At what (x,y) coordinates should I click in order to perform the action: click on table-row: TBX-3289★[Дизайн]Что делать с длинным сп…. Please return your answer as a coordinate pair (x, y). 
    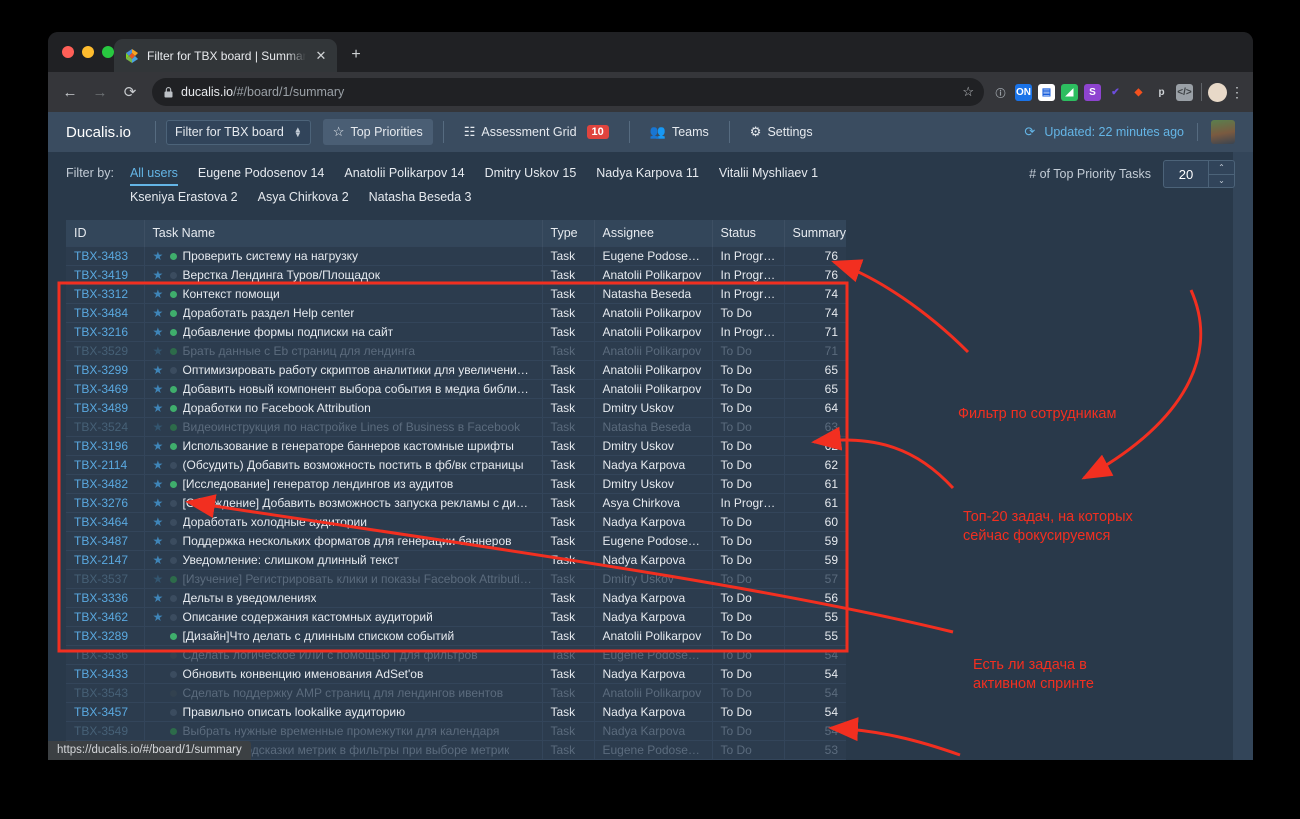
    Looking at the image, I should click on (456, 636).